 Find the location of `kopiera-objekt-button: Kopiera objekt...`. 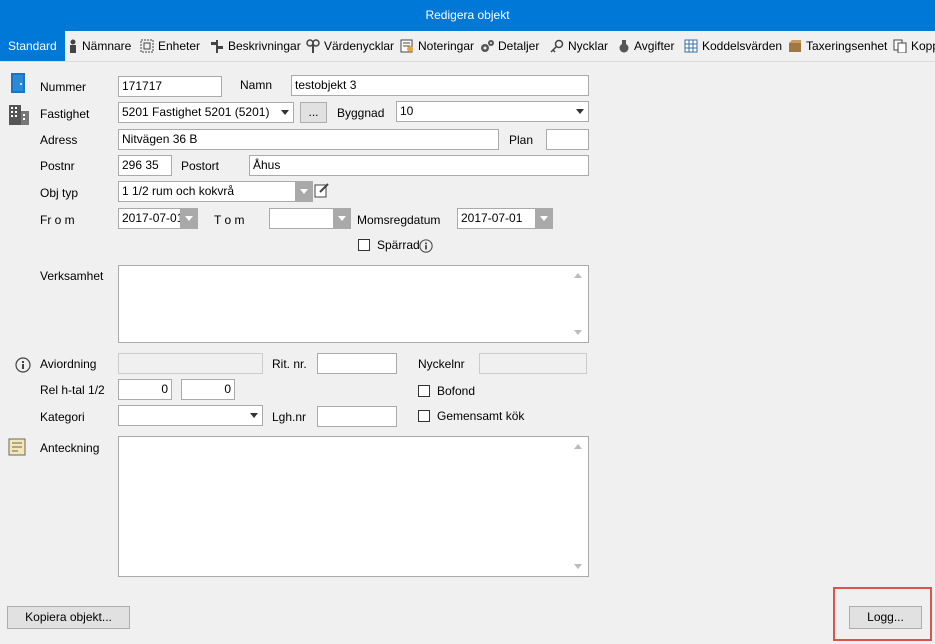

kopiera-objekt-button: Kopiera objekt... is located at coordinates (68, 617).